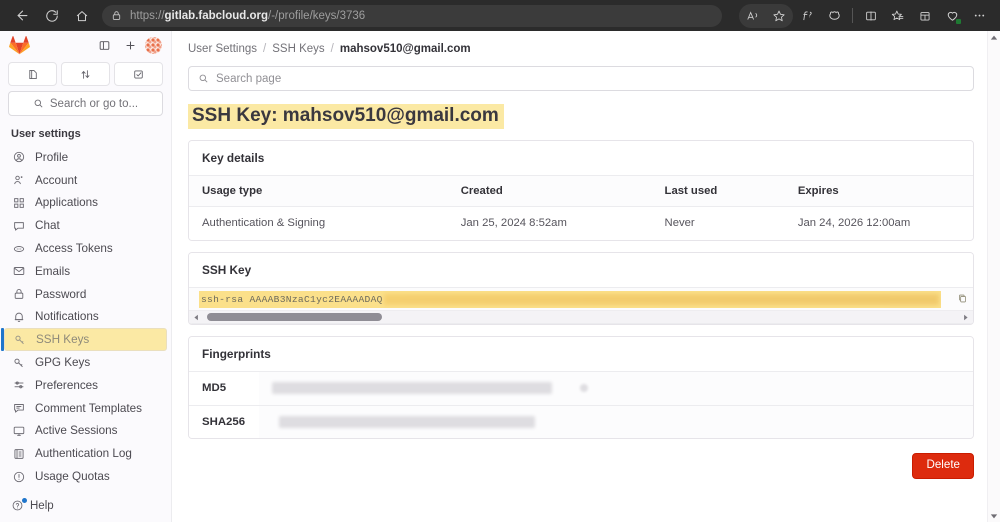 The width and height of the screenshot is (1000, 522). Describe the element at coordinates (925, 16) in the screenshot. I see `browser-app-icon` at that location.